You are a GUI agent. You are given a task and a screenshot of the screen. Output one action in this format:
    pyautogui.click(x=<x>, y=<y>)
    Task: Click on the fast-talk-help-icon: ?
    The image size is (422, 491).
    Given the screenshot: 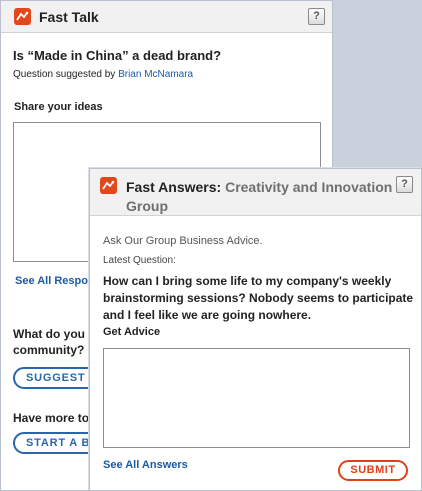 What is the action you would take?
    pyautogui.click(x=316, y=16)
    